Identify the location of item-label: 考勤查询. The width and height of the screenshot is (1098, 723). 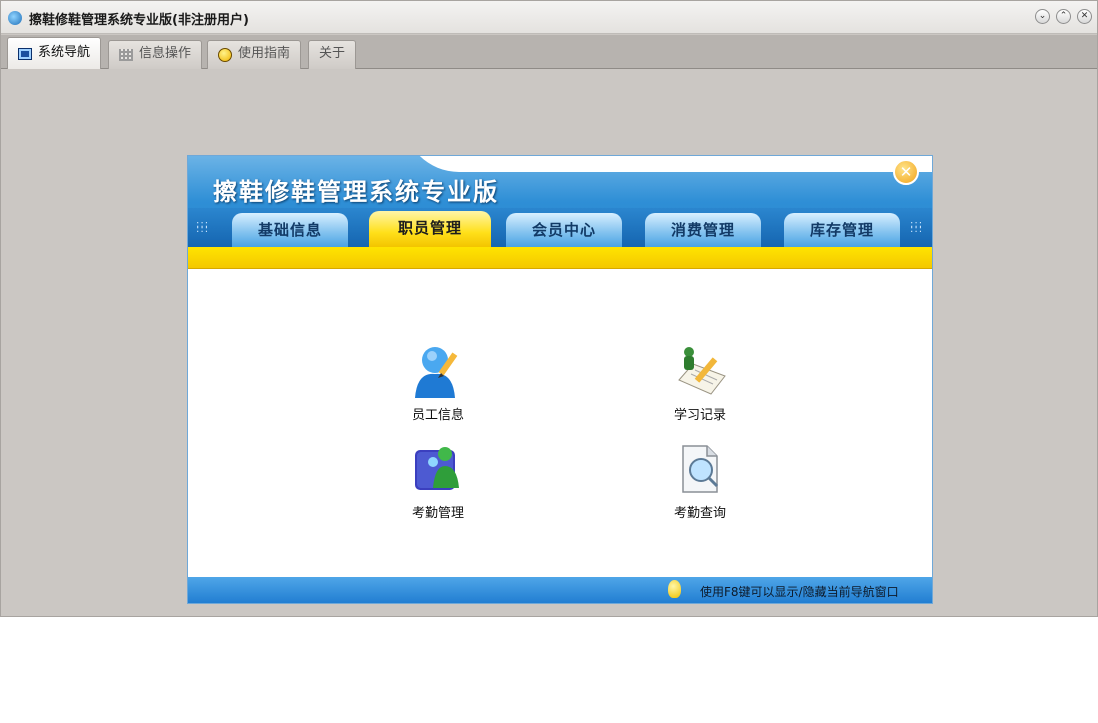
(699, 513).